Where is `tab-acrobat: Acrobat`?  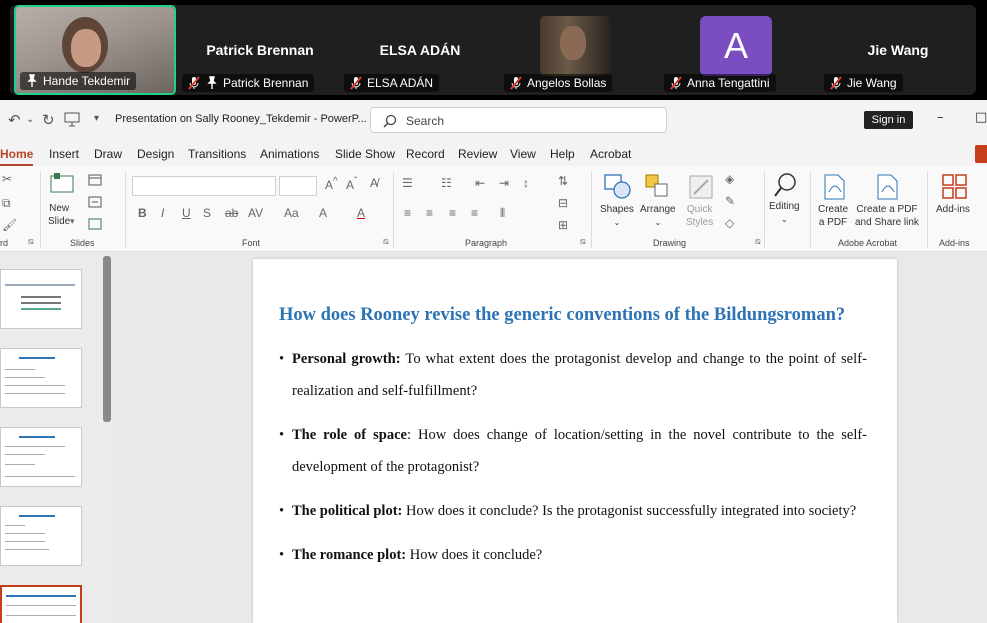 tab-acrobat: Acrobat is located at coordinates (610, 154).